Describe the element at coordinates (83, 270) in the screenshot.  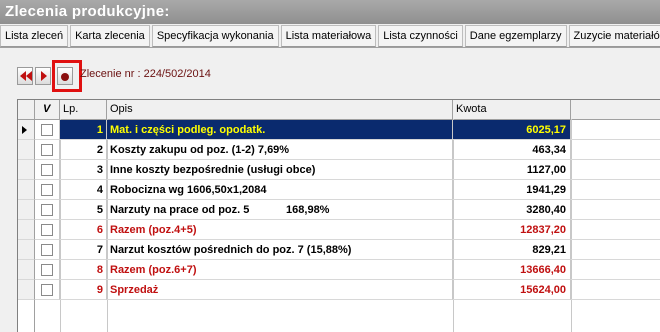
I see `row-lp: 8` at that location.